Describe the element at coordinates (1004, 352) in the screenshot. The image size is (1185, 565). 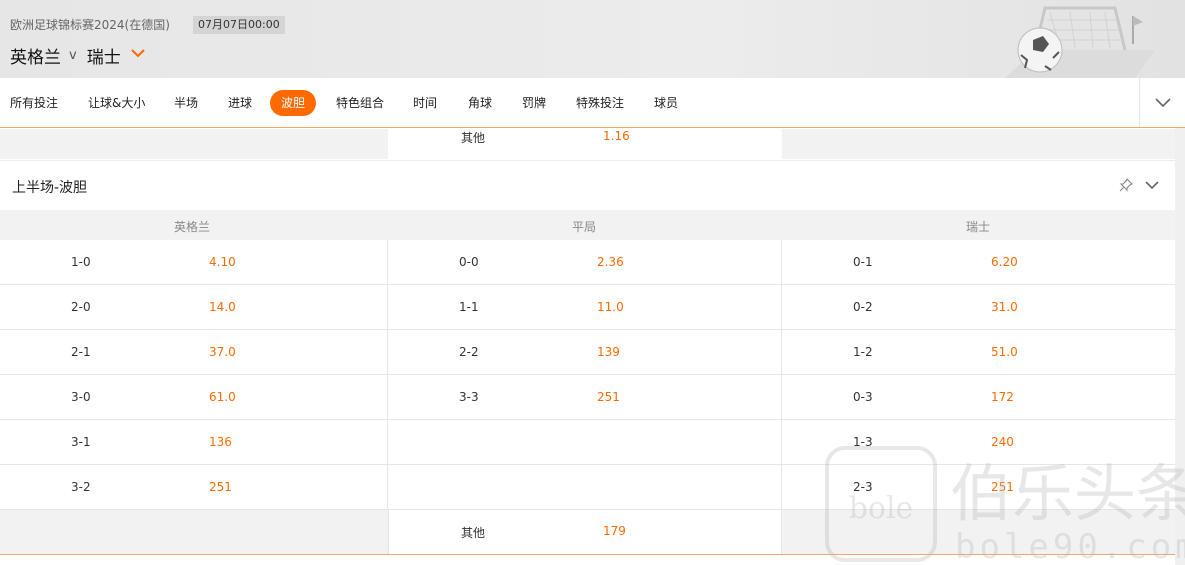
I see `odds-value: 51.0` at that location.